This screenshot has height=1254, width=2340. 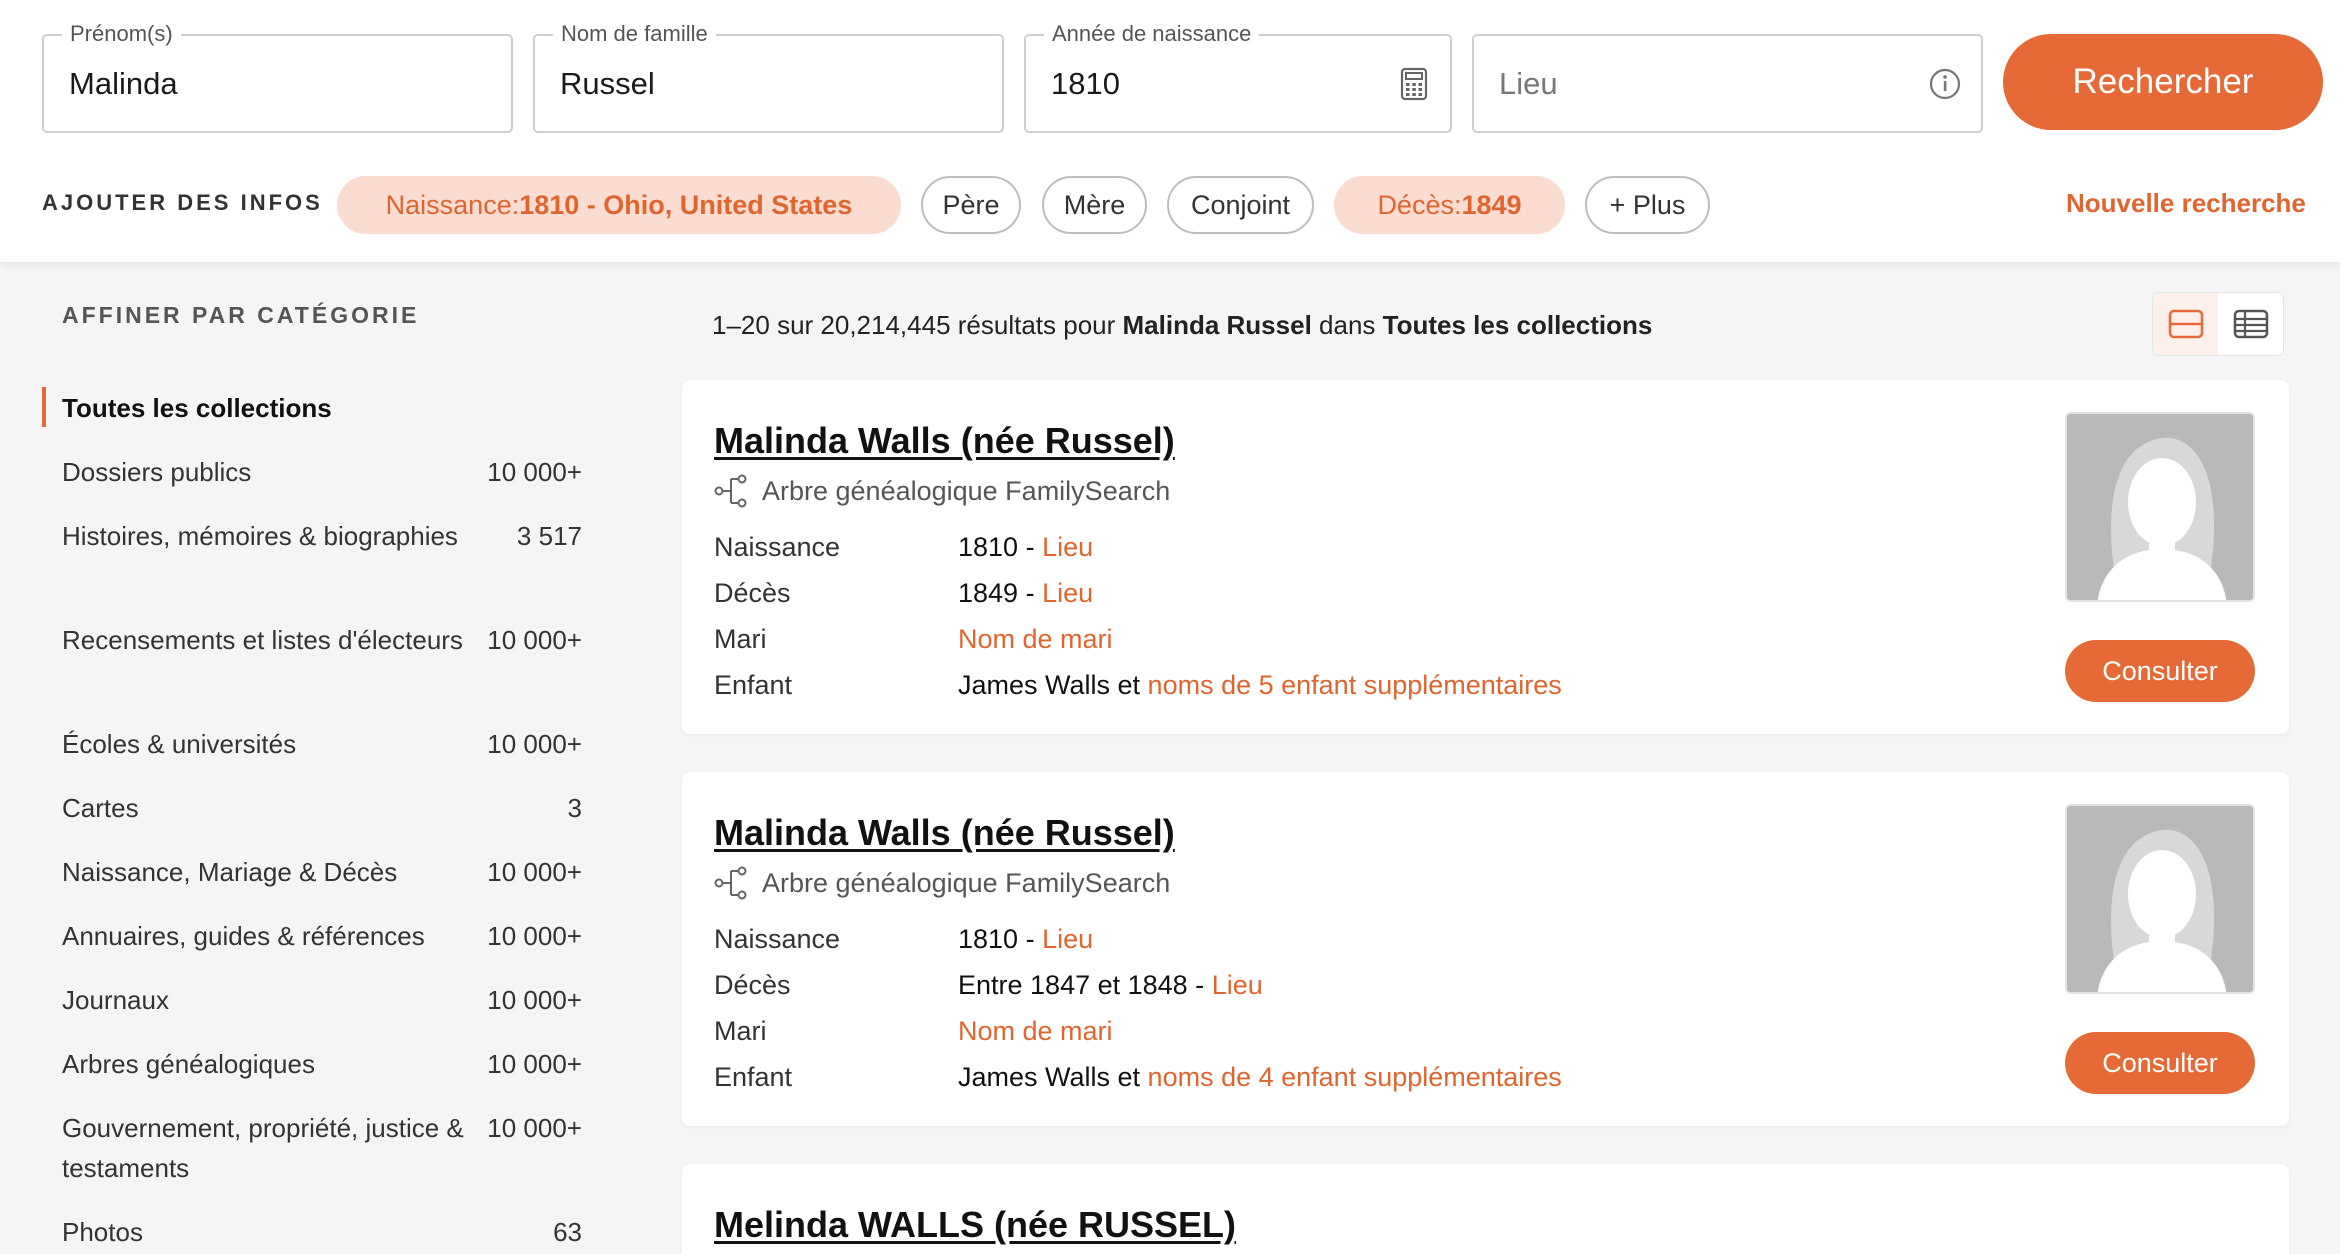 What do you see at coordinates (1085, 985) in the screenshot?
I see `death-date: Entre 1847 et 1848 -` at bounding box center [1085, 985].